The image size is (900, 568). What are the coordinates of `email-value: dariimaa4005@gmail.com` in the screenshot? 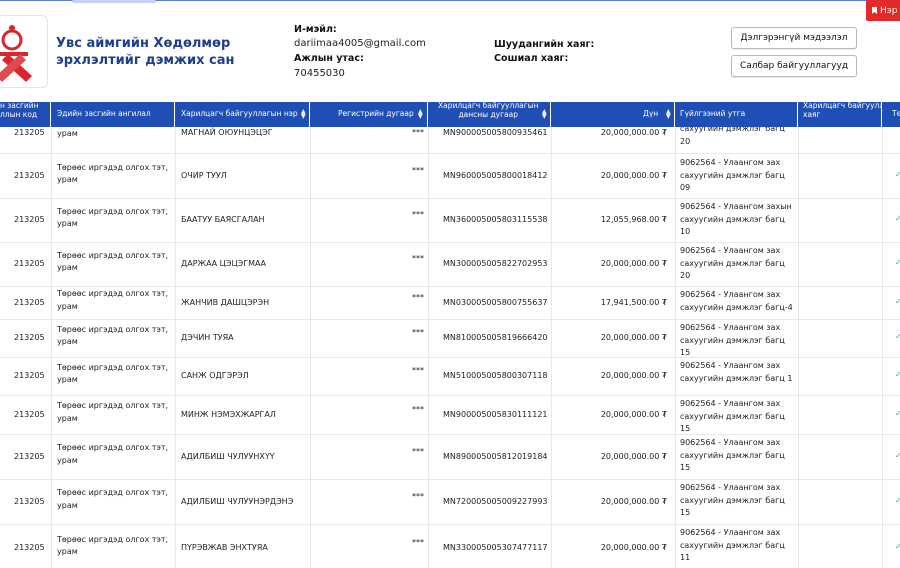 It's located at (360, 43).